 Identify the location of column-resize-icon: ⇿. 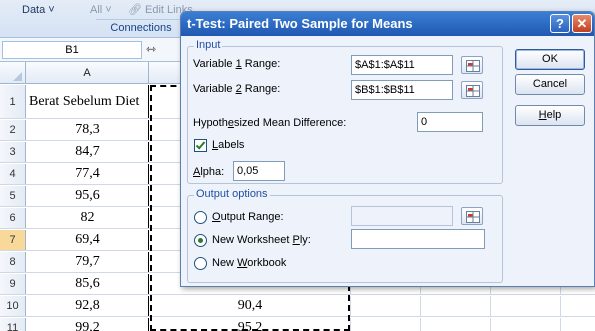
(151, 49).